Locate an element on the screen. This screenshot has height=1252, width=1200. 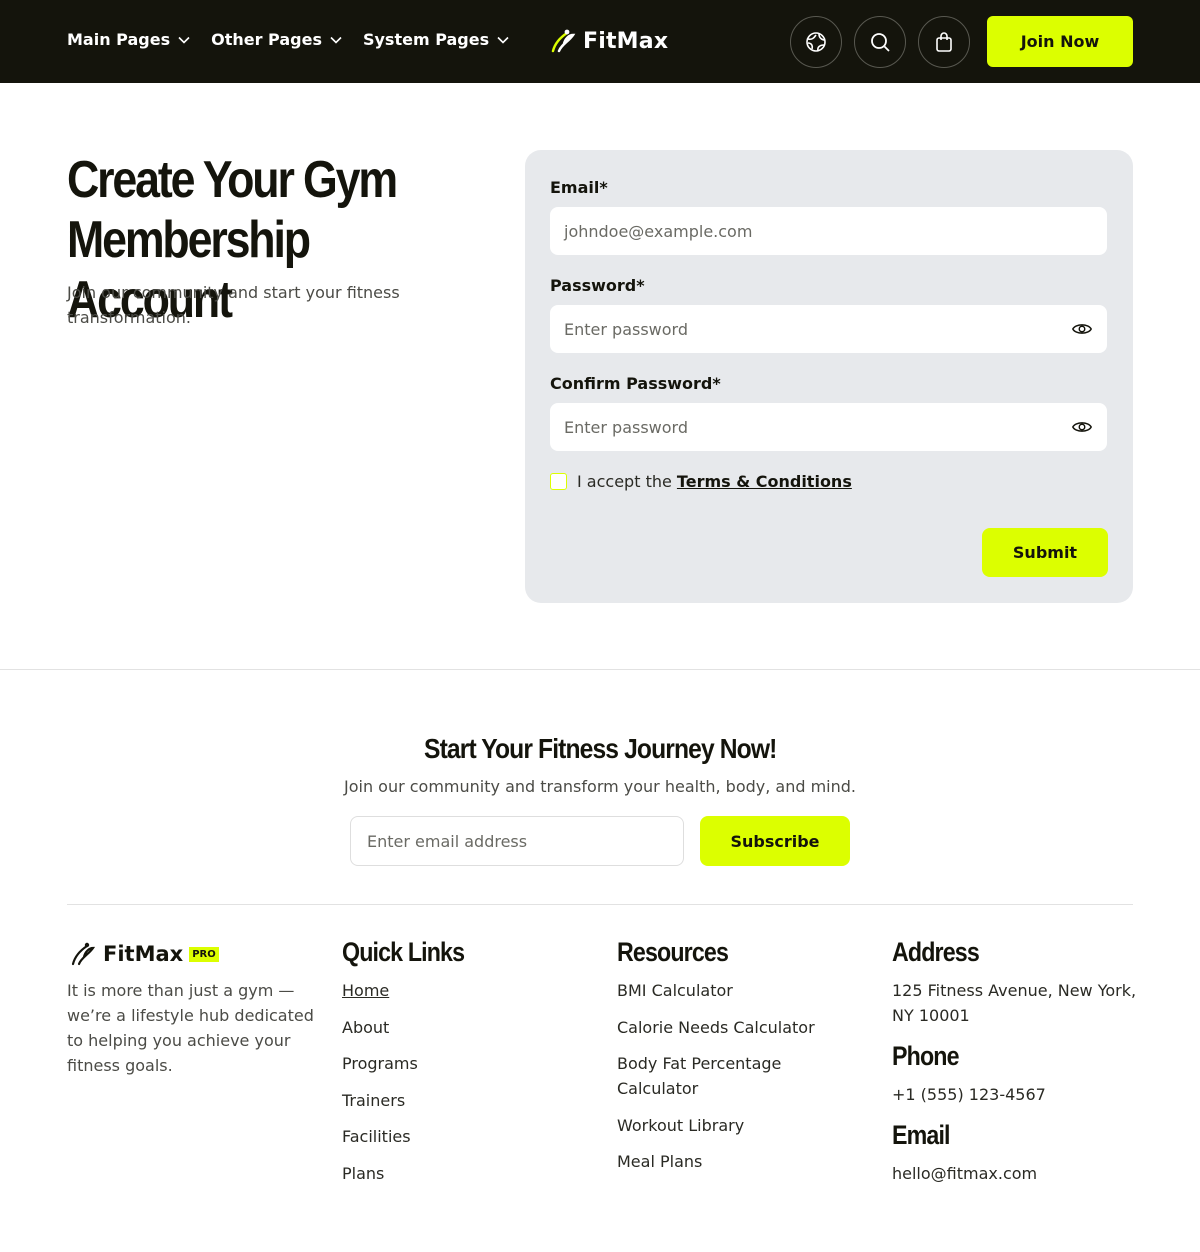
footer-link-home: Home is located at coordinates (380, 990).